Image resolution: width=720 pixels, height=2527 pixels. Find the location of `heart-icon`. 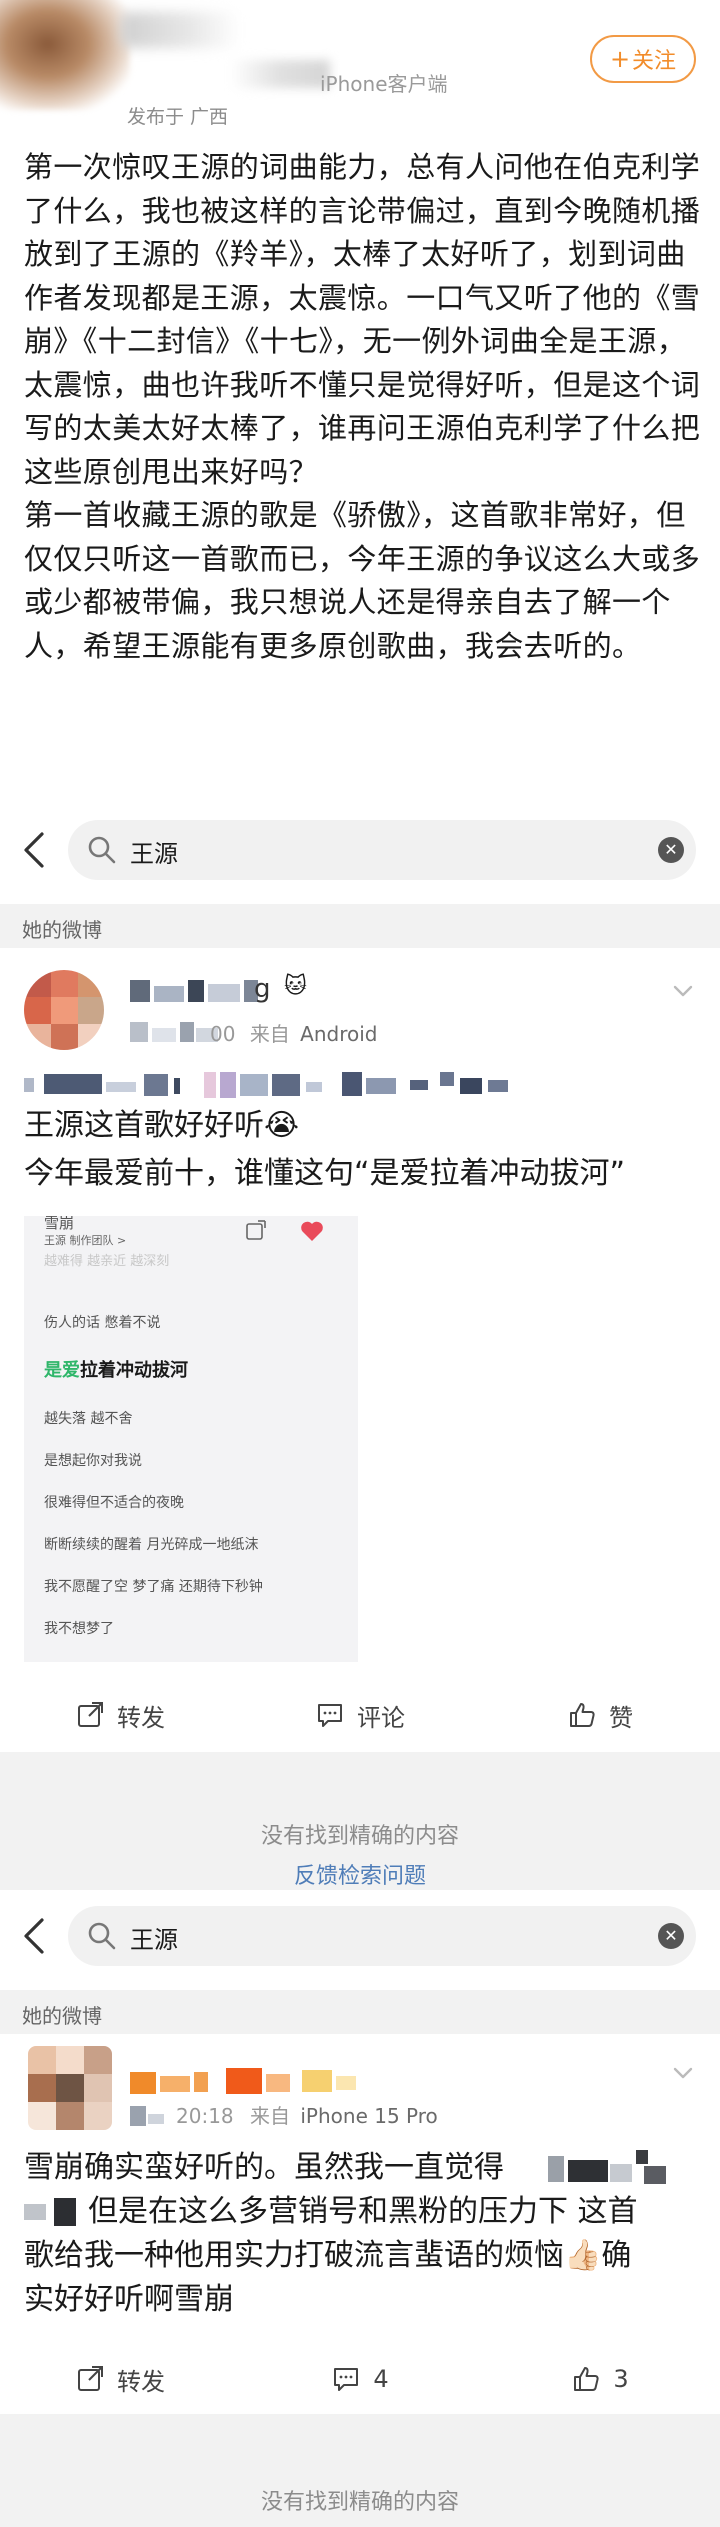

heart-icon is located at coordinates (312, 1231).